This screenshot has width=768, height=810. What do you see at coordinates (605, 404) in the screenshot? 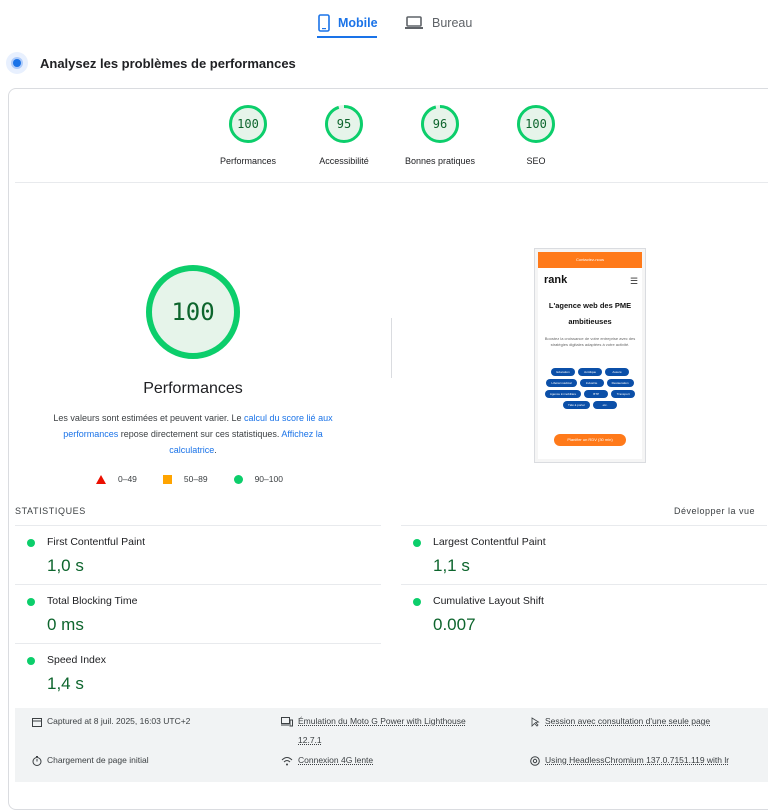
I see `screenshot-pill: etc.` at bounding box center [605, 404].